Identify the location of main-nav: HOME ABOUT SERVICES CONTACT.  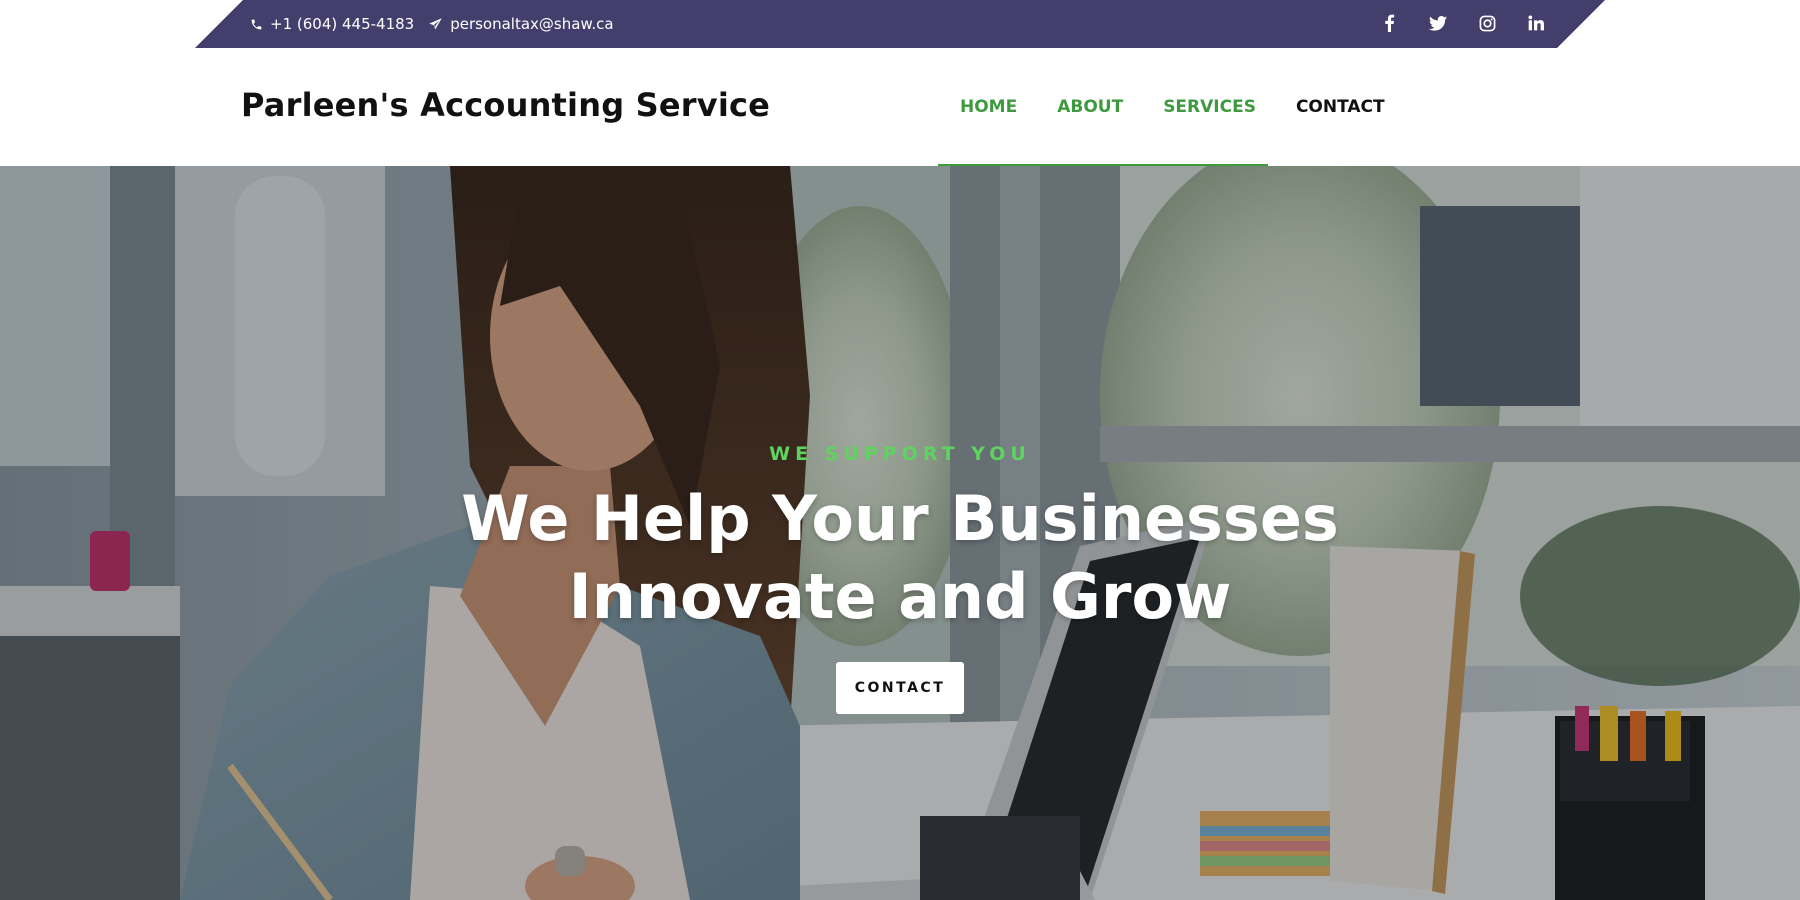
(1172, 107).